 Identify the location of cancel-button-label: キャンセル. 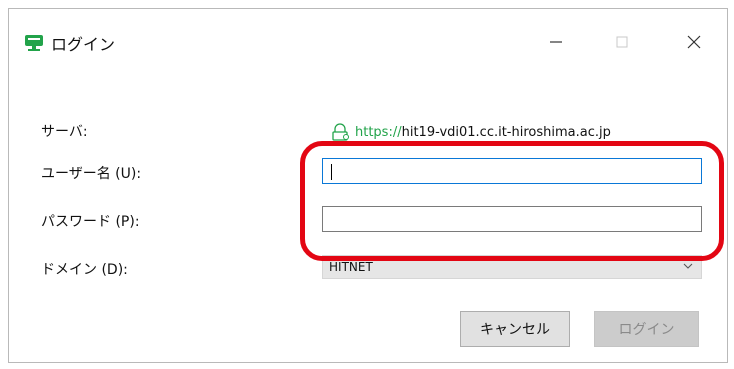
(515, 330).